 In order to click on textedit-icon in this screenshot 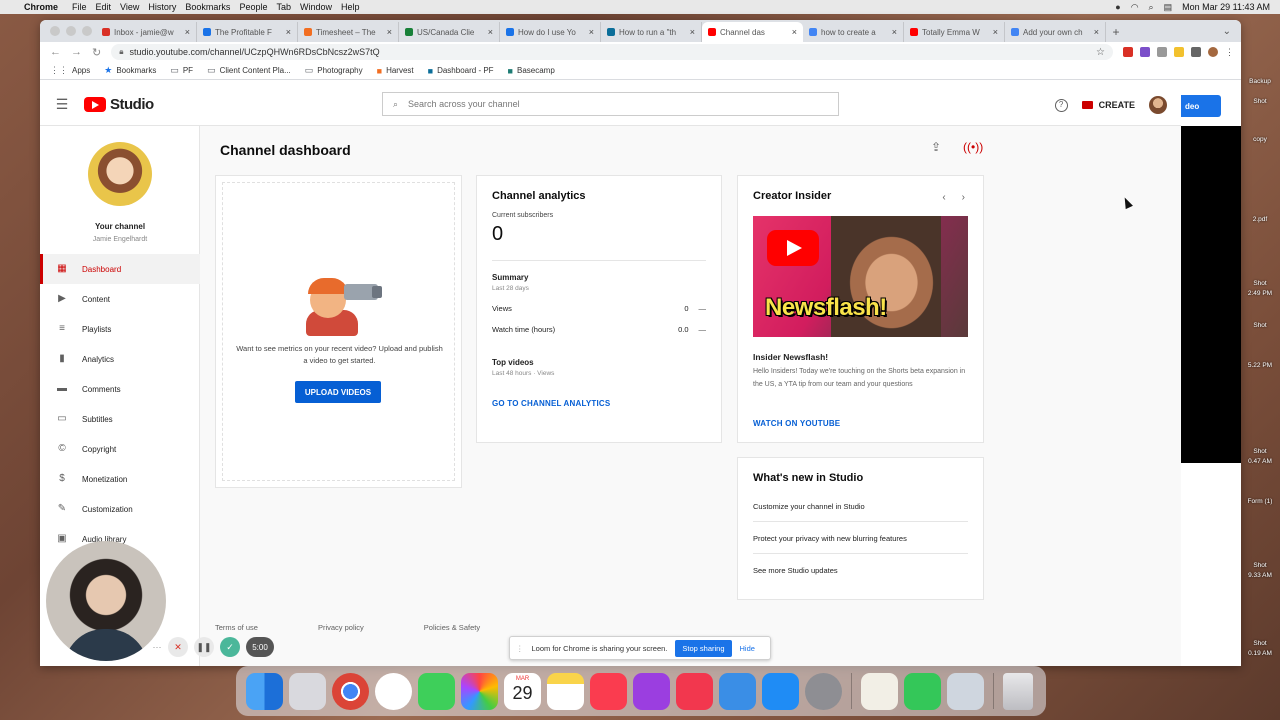, I will do `click(879, 691)`.